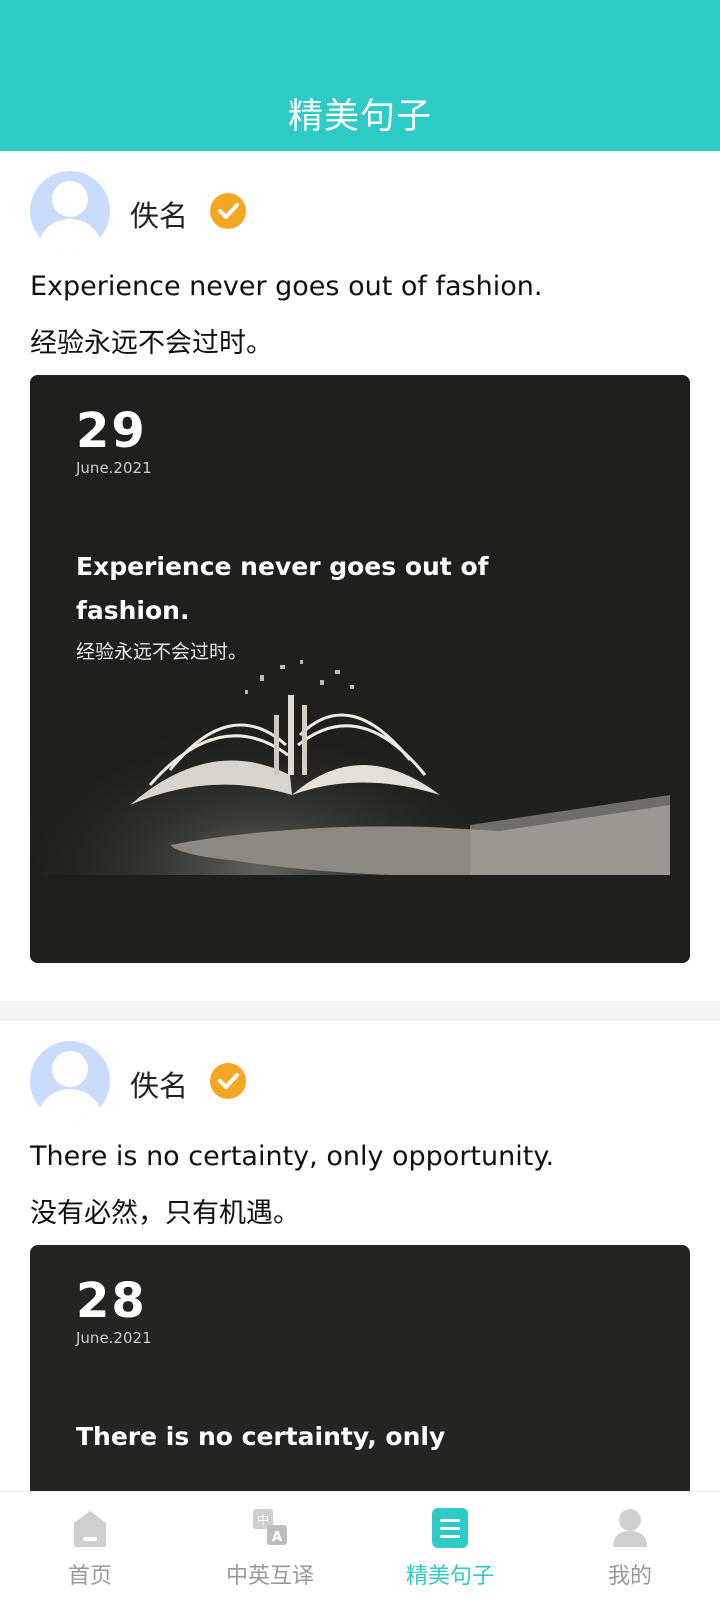 This screenshot has width=720, height=1600. I want to click on post-divider, so click(360, 1011).